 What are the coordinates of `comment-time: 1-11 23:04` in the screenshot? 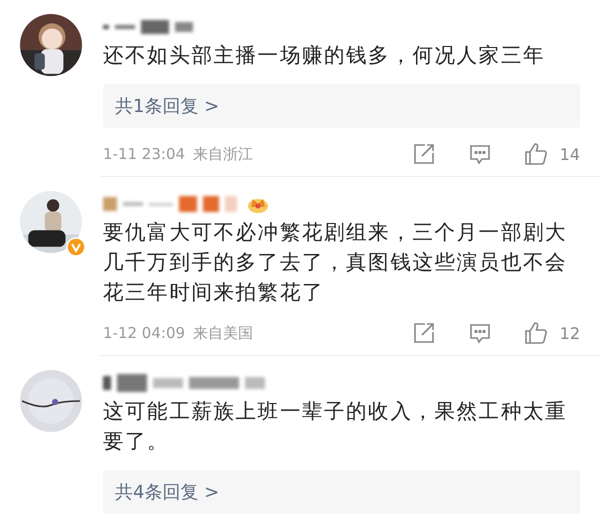 It's located at (144, 154).